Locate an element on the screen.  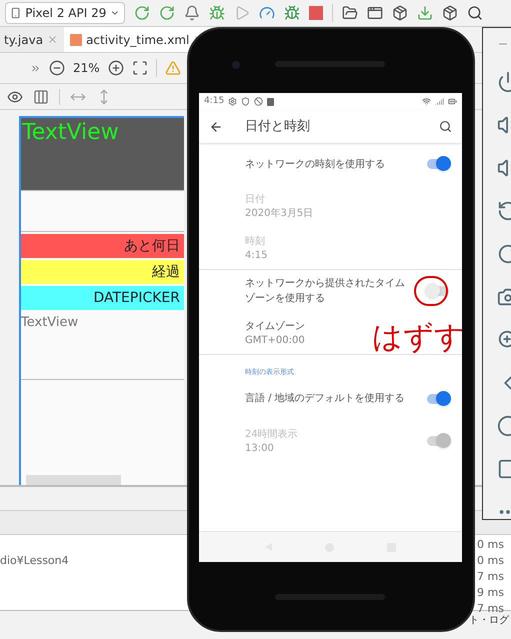
sd-card-icon is located at coordinates (270, 102).